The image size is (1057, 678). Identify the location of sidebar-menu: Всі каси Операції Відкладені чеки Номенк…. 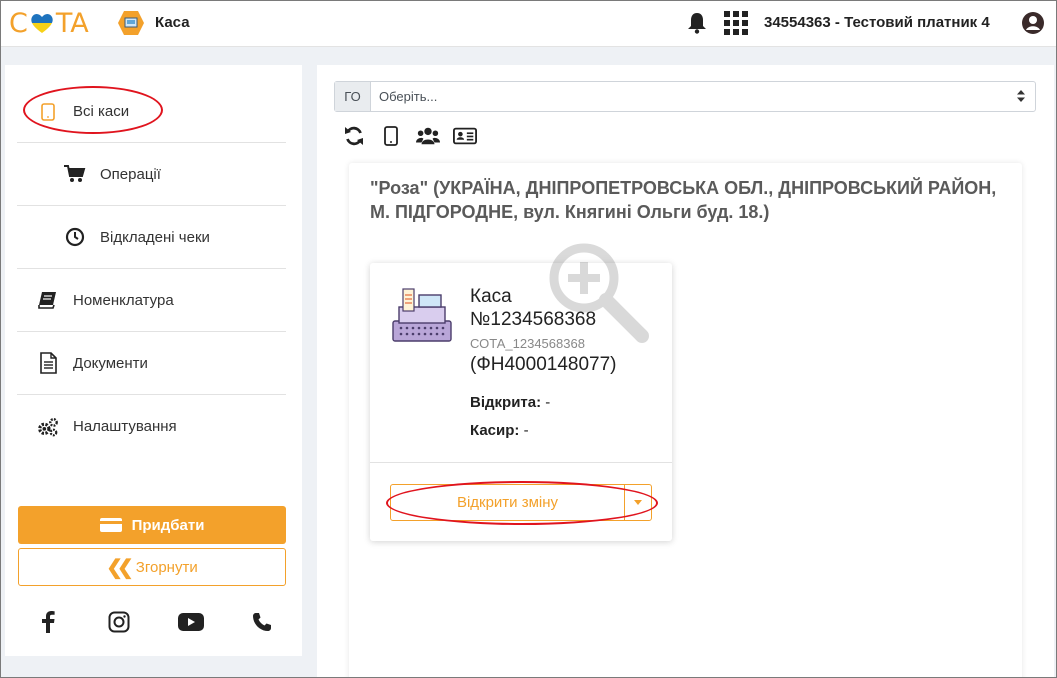
(151, 269).